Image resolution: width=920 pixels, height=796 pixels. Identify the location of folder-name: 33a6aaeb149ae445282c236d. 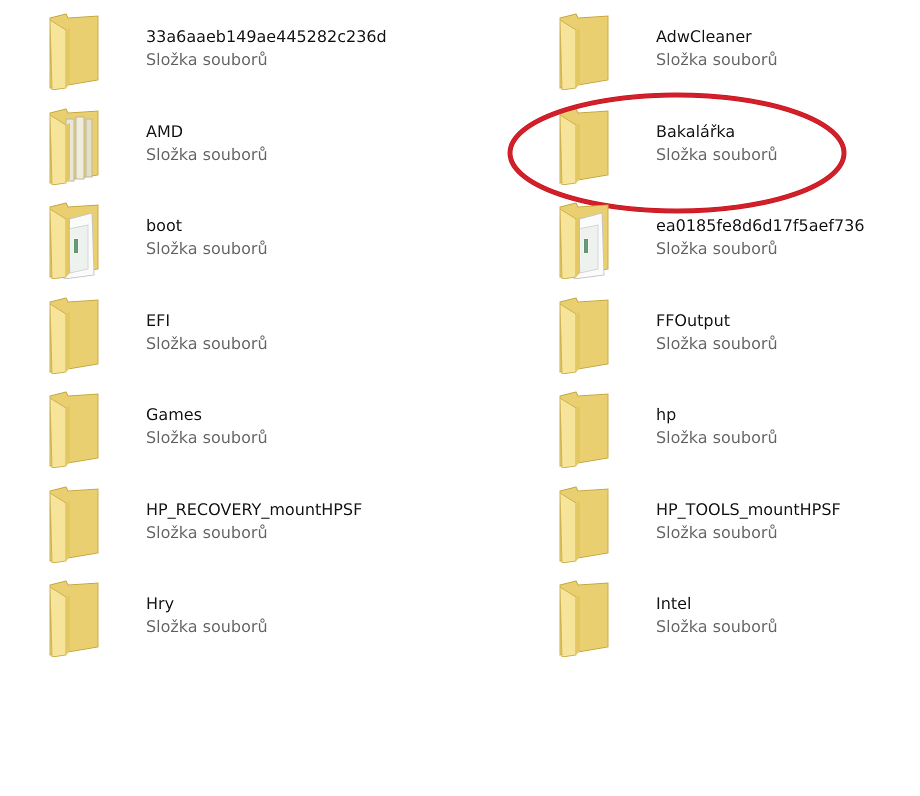
(266, 36).